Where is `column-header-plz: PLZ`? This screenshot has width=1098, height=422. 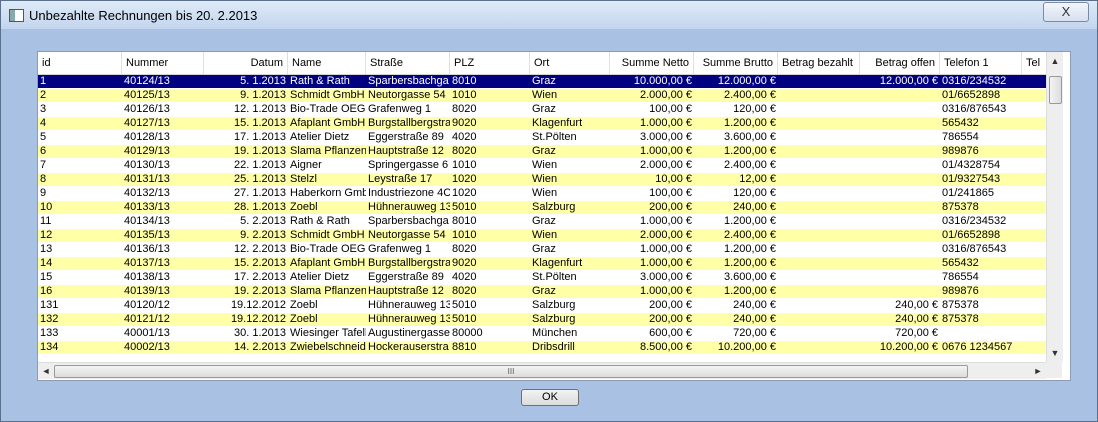 column-header-plz: PLZ is located at coordinates (490, 63).